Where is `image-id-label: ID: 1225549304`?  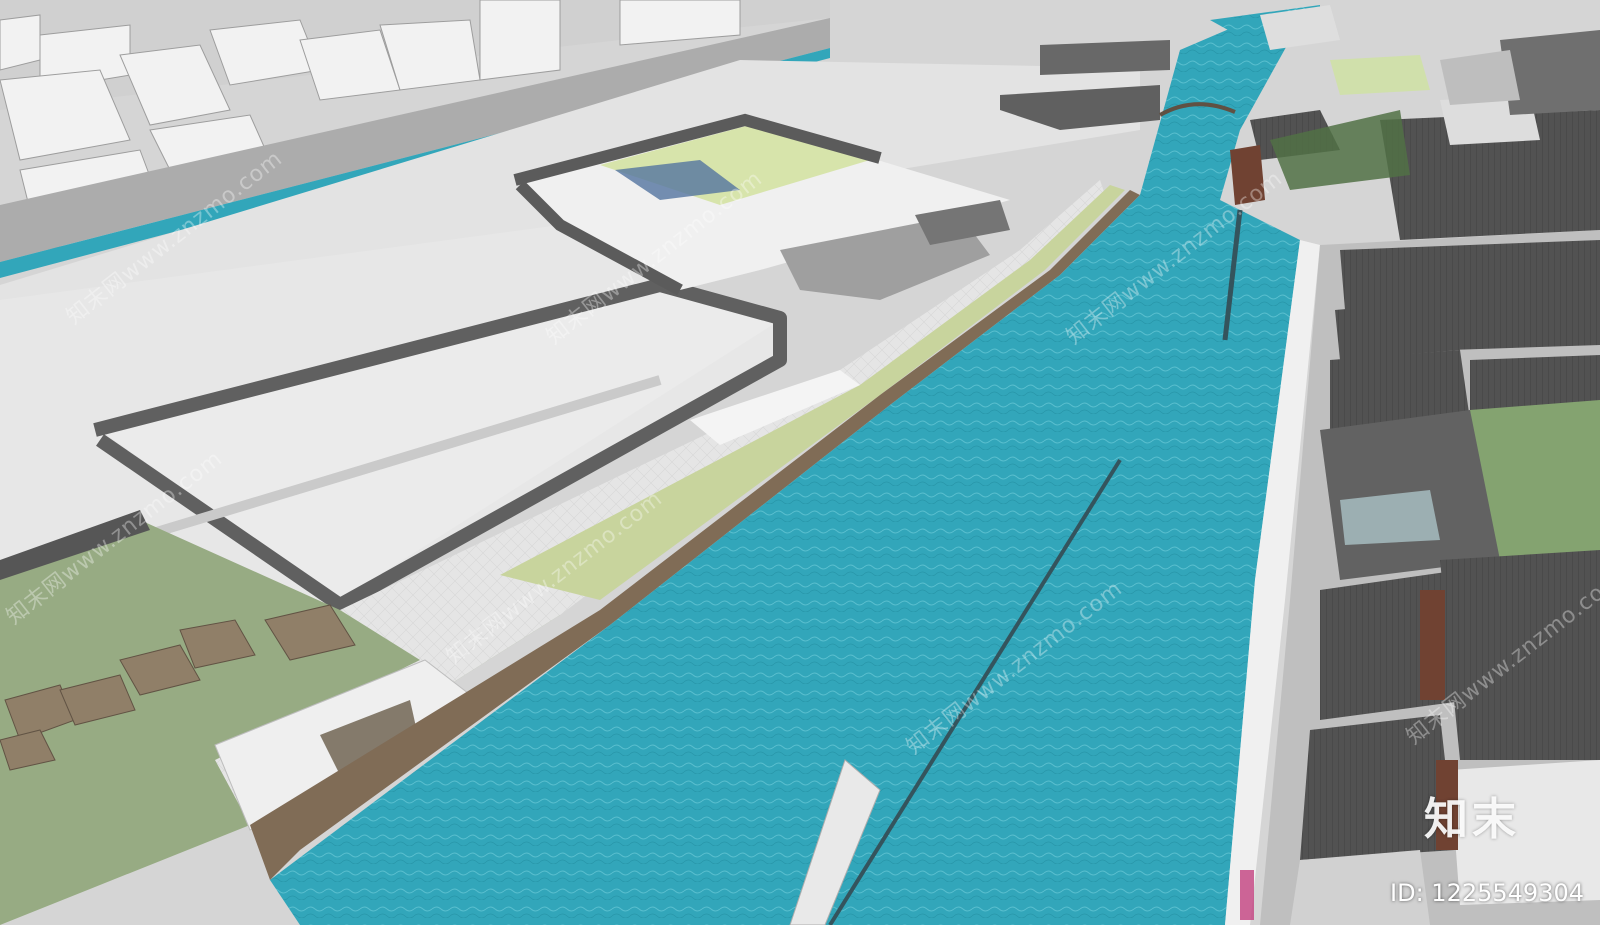 image-id-label: ID: 1225549304 is located at coordinates (1487, 893).